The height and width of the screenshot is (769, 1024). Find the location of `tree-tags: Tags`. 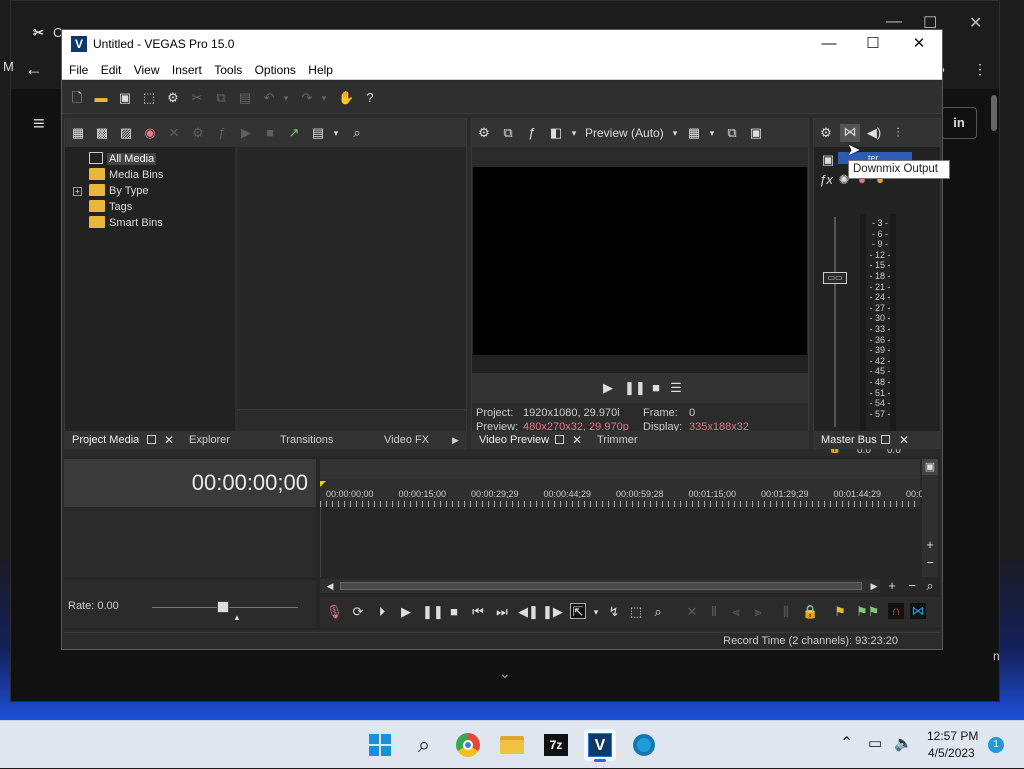

tree-tags: Tags is located at coordinates (110, 207).